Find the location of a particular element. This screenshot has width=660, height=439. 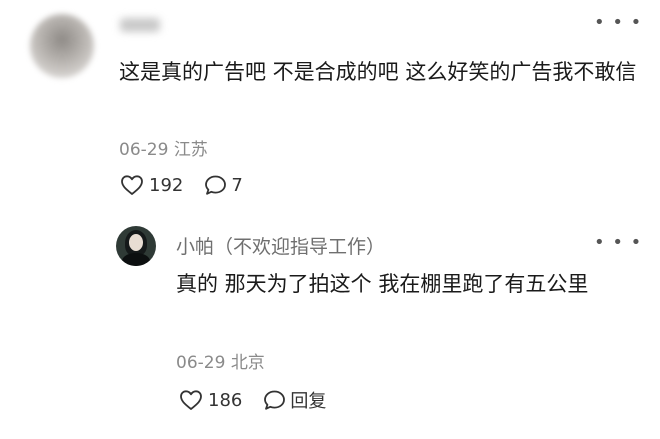

reply-button: 回复 is located at coordinates (294, 400).